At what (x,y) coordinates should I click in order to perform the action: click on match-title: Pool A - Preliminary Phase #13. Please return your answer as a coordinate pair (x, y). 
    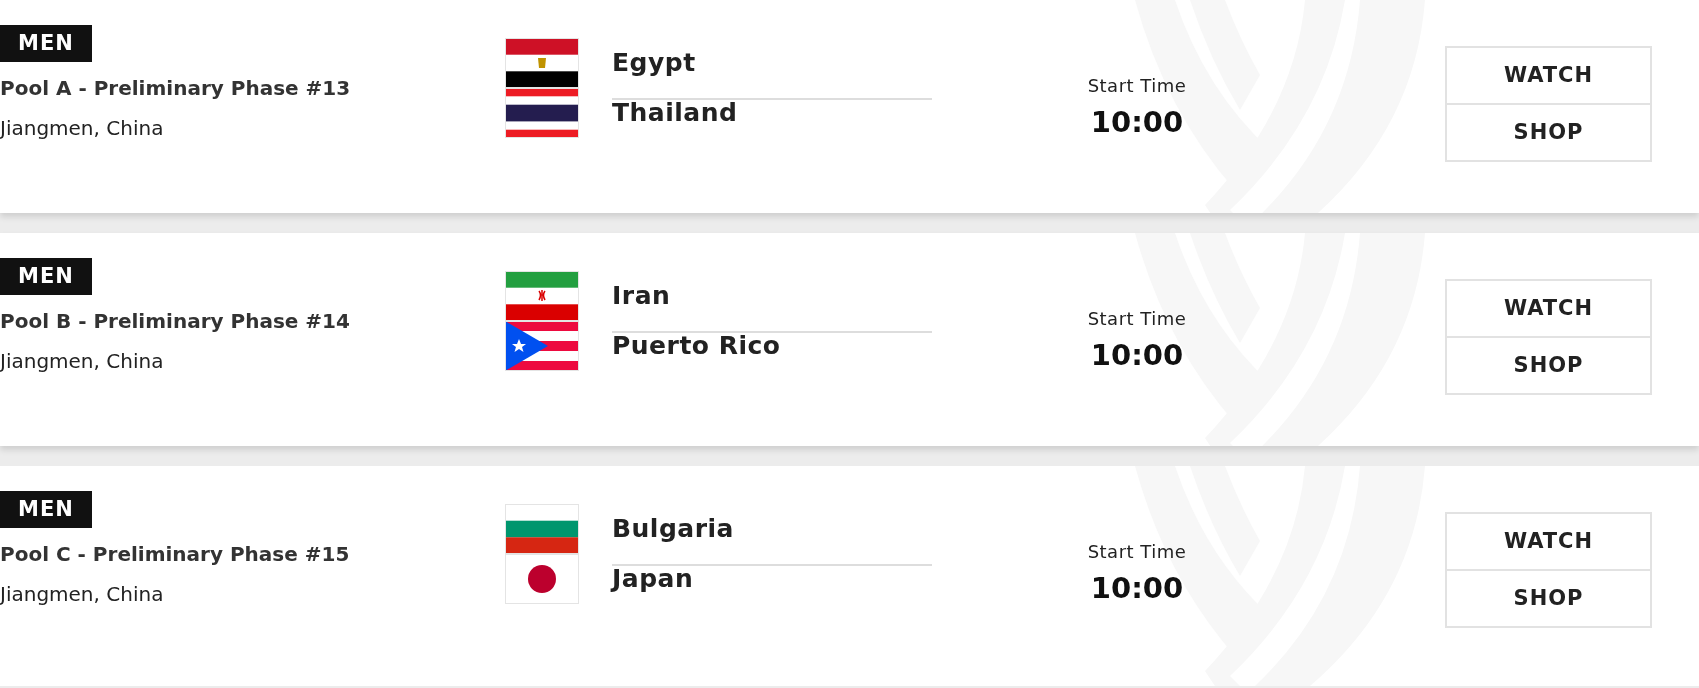
    Looking at the image, I should click on (176, 88).